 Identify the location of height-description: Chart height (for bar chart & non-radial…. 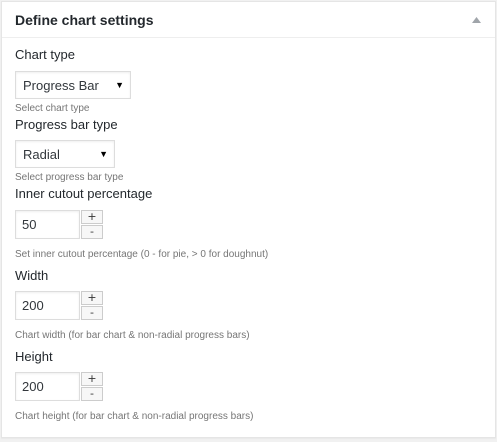
(134, 416).